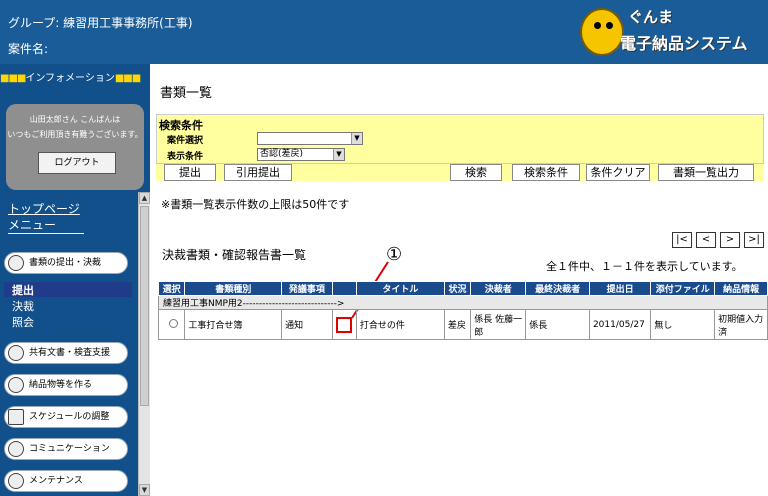 Image resolution: width=768 pixels, height=496 pixels. Describe the element at coordinates (683, 288) in the screenshot. I see `col-attachments: 添付ファイル` at that location.